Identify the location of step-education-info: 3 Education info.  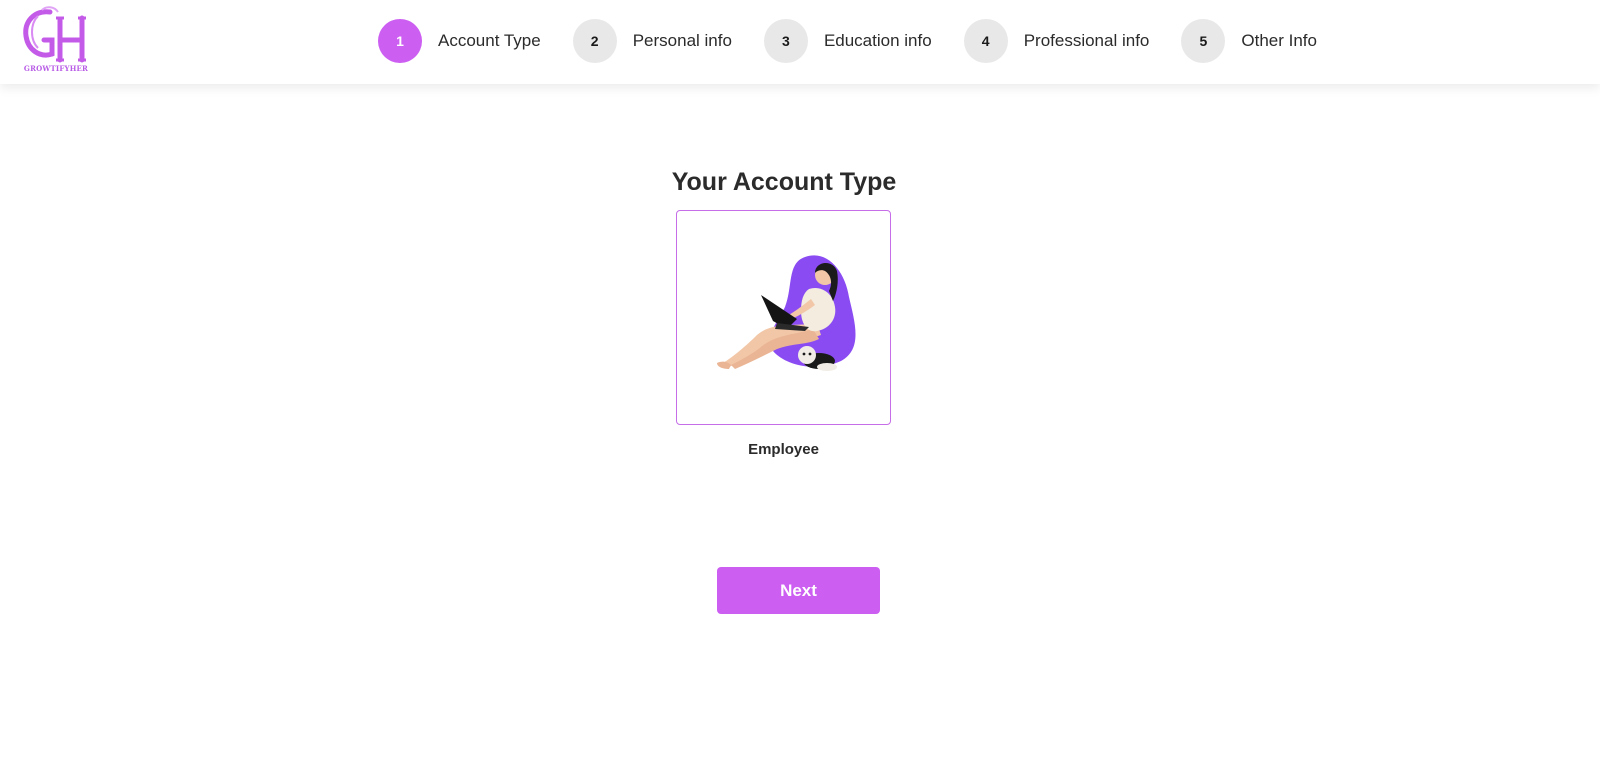
(847, 41).